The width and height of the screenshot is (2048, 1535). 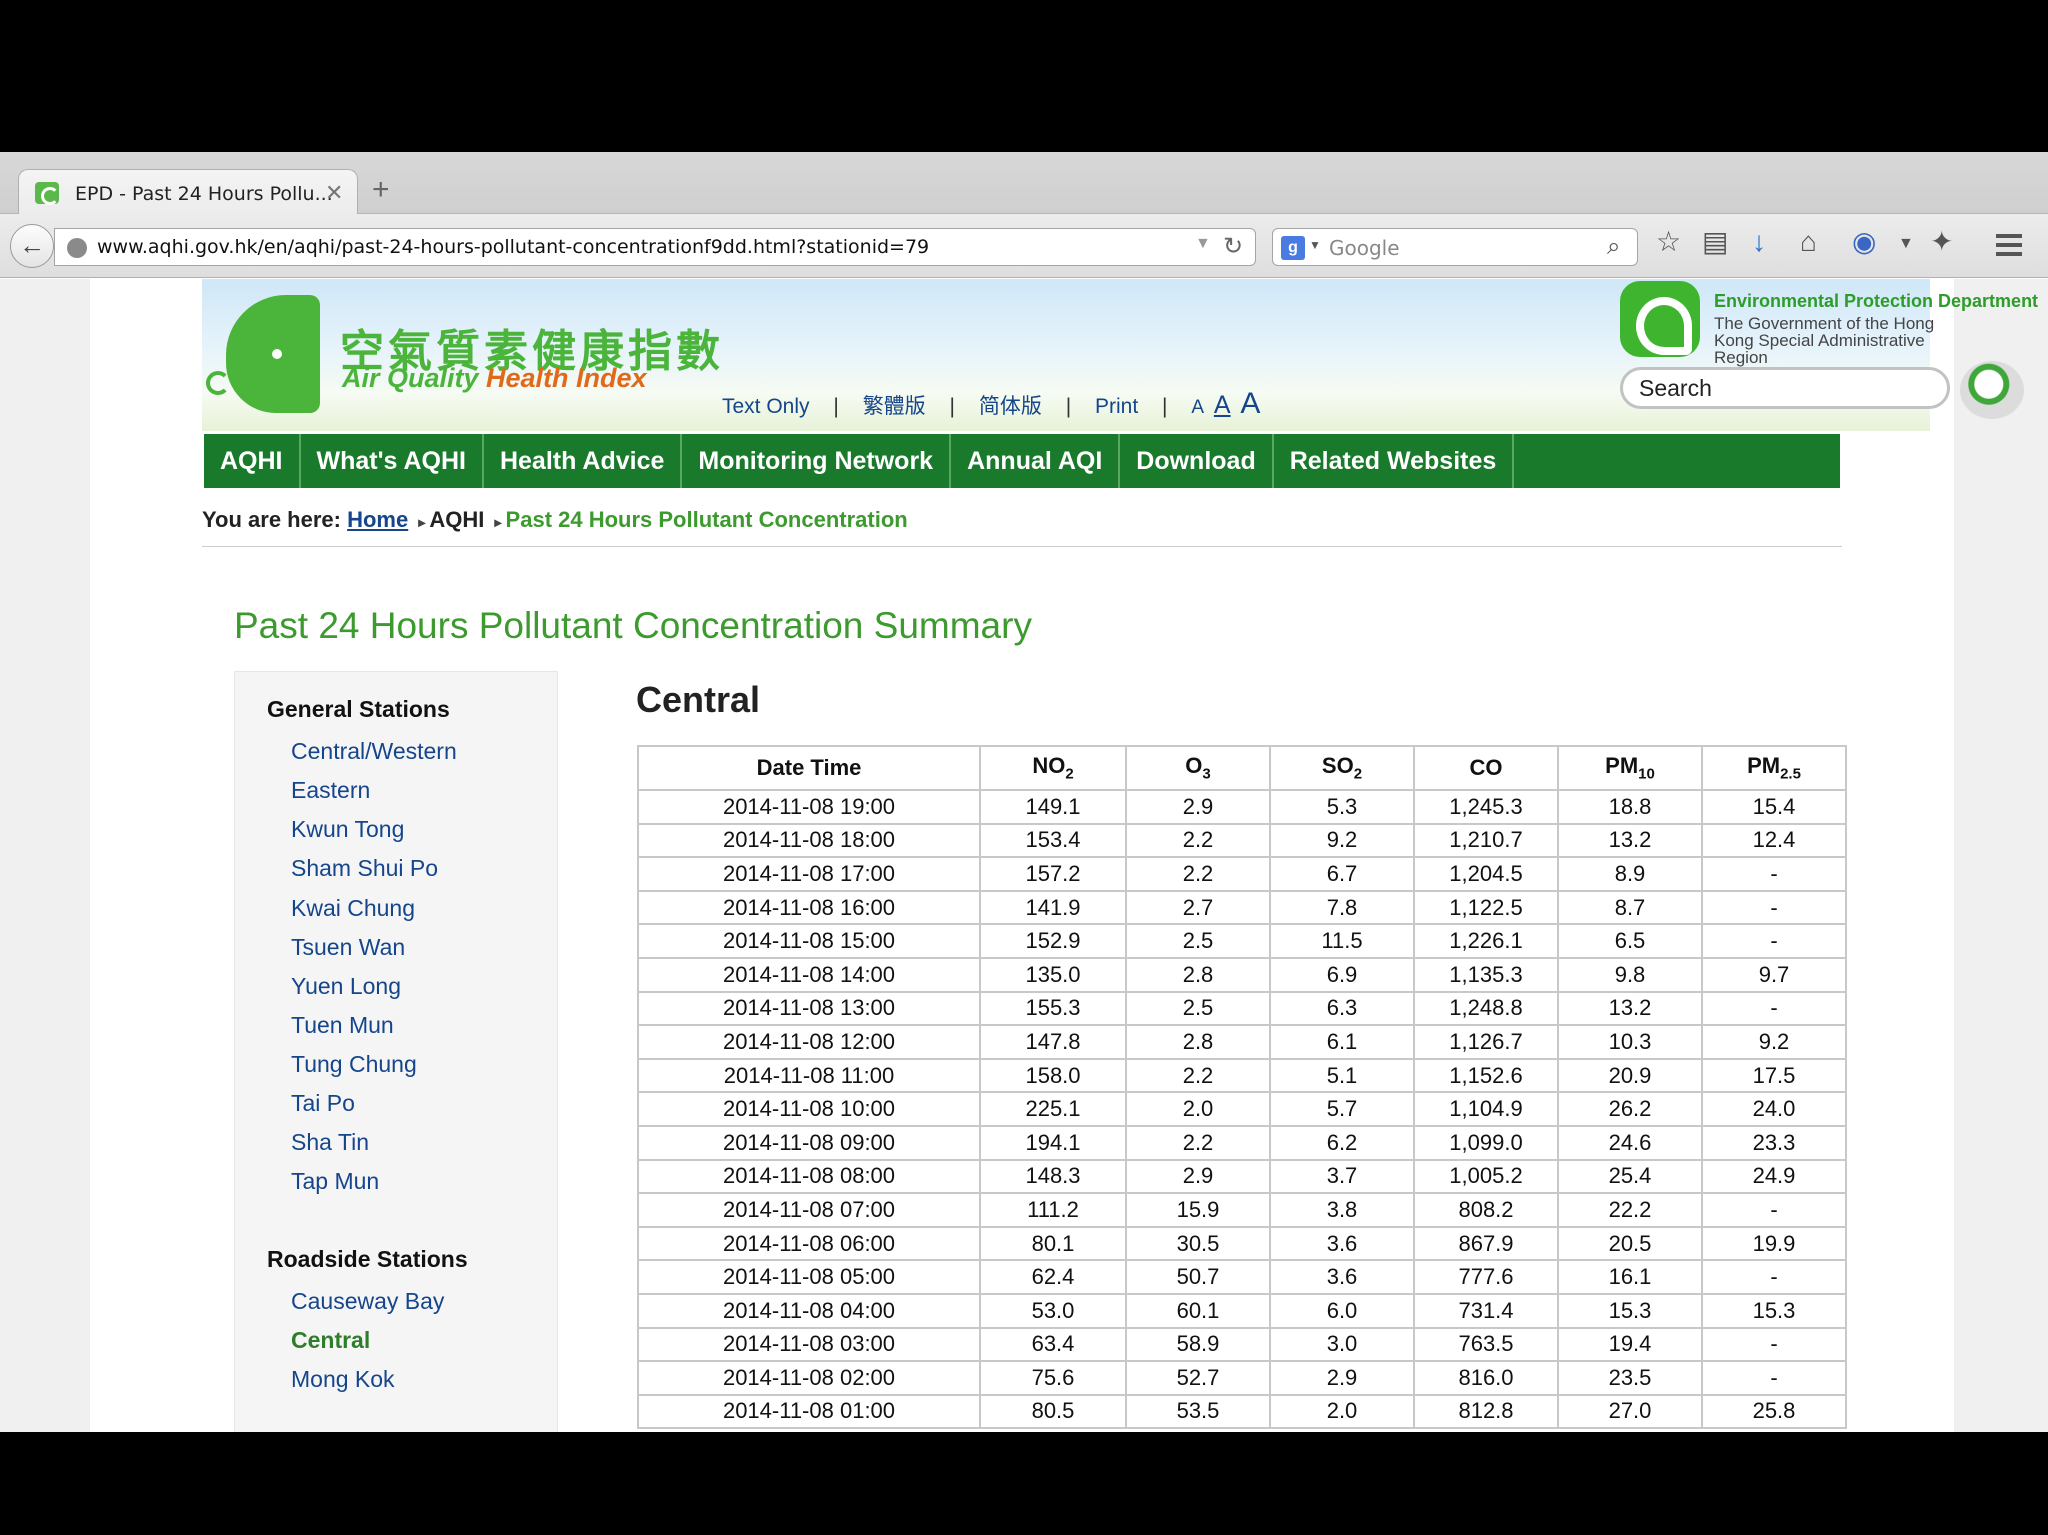 I want to click on table-cell: 1,104.9, so click(x=1486, y=1109).